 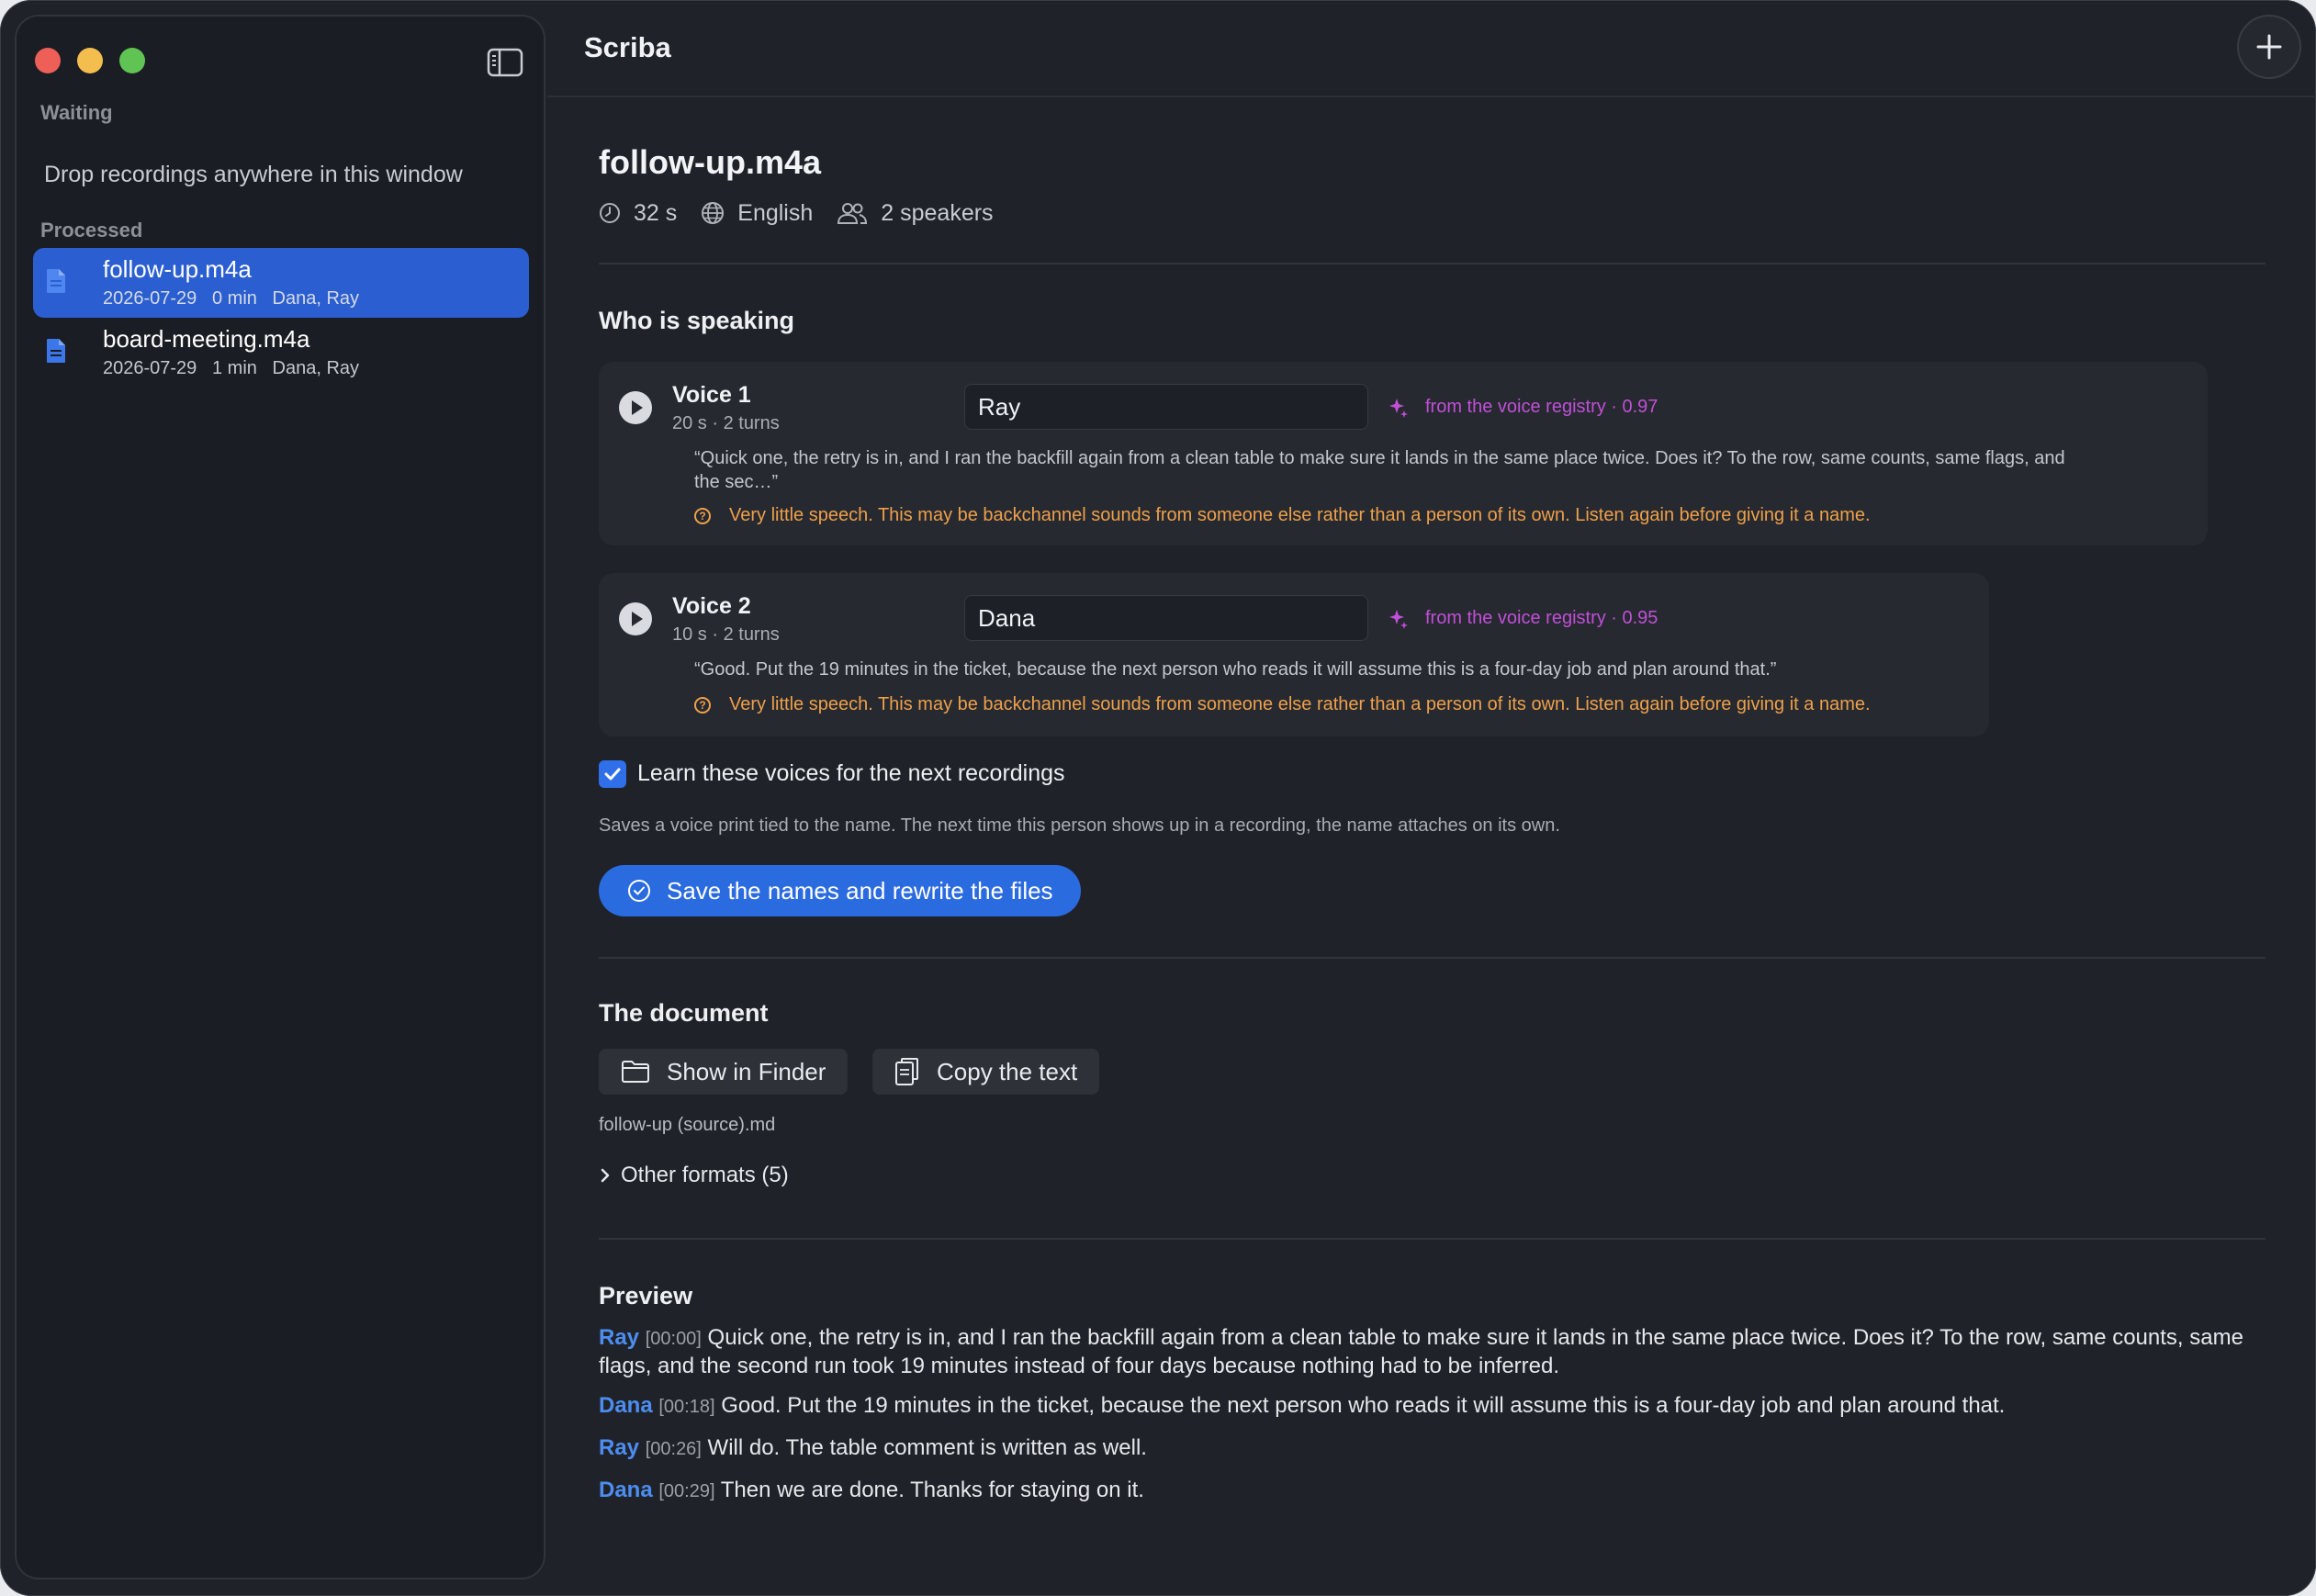 I want to click on copy-text-button: Copy the text, so click(x=986, y=1072).